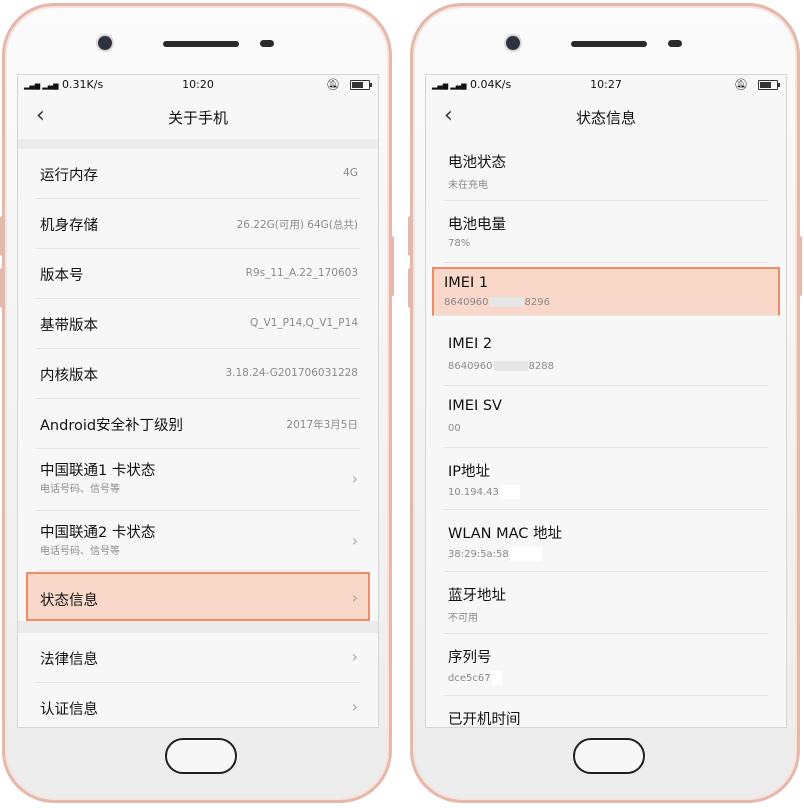 This screenshot has width=804, height=808. I want to click on row-sub: 10.194.43, so click(484, 492).